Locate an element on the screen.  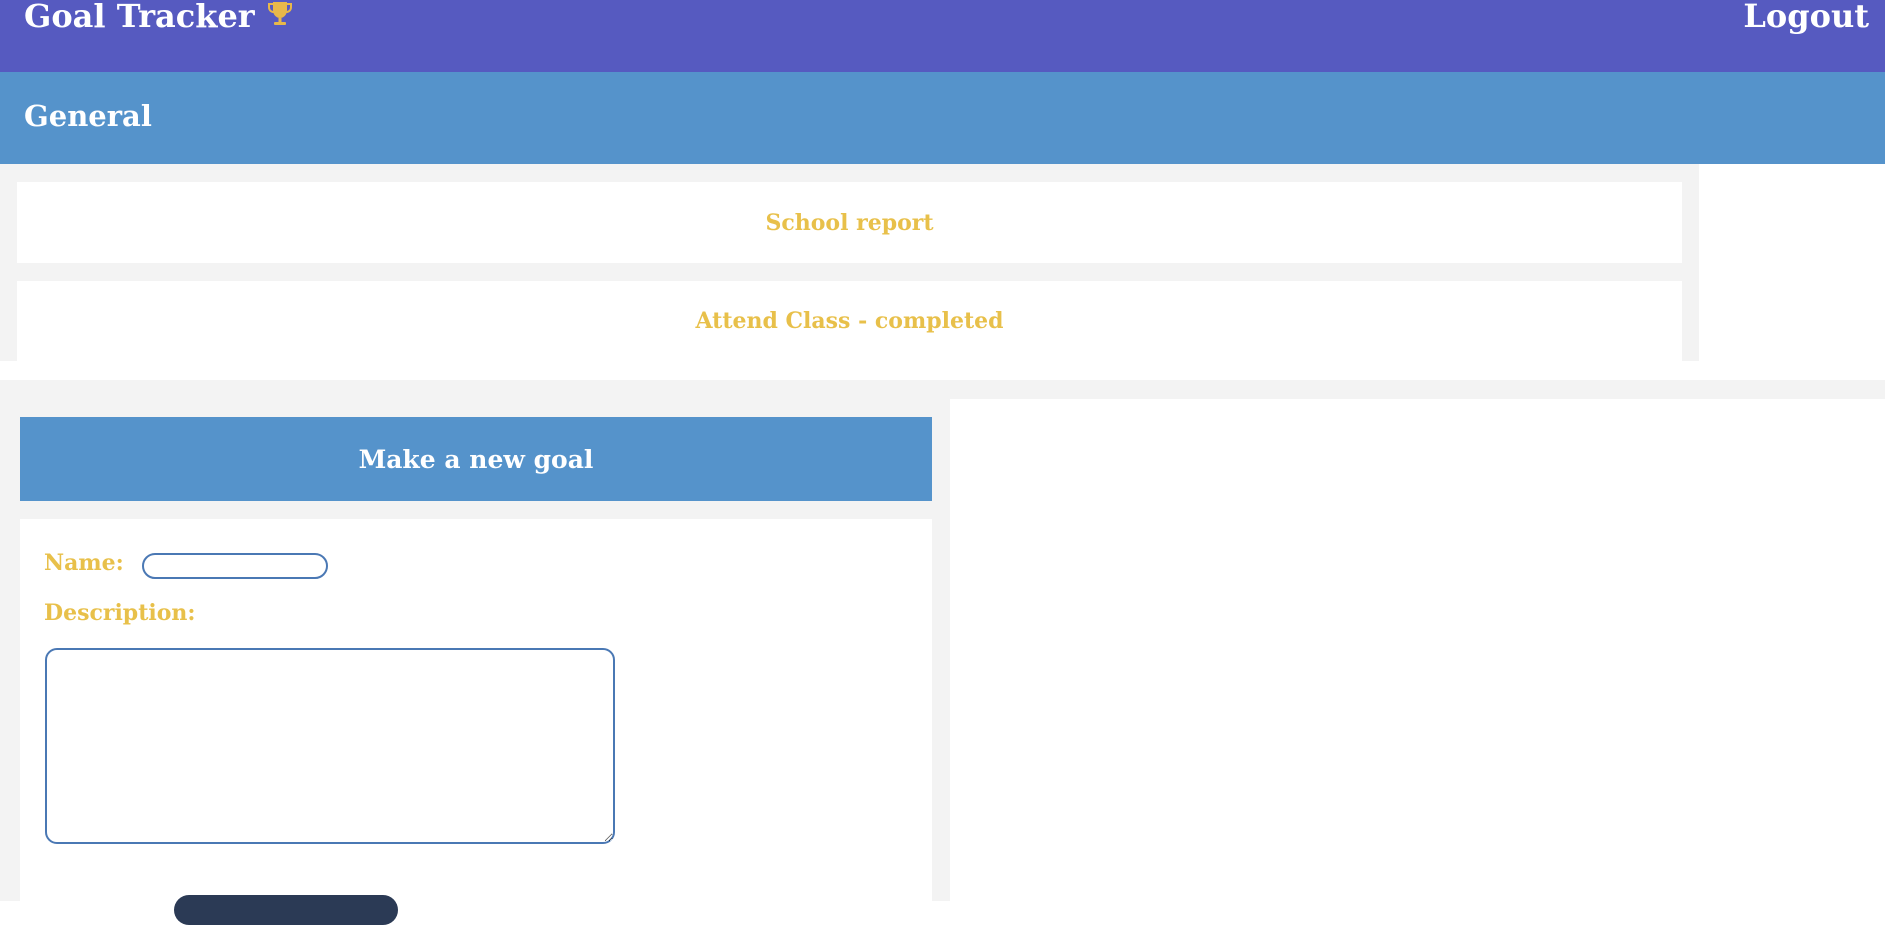
top-navbar: Goal Tracker Logout is located at coordinates (942, 36).